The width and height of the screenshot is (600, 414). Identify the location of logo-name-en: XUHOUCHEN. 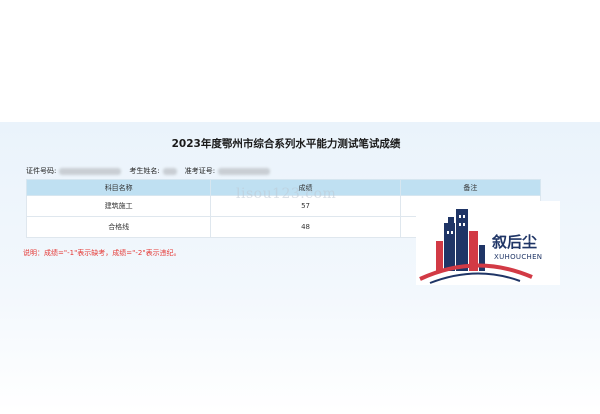
(518, 257).